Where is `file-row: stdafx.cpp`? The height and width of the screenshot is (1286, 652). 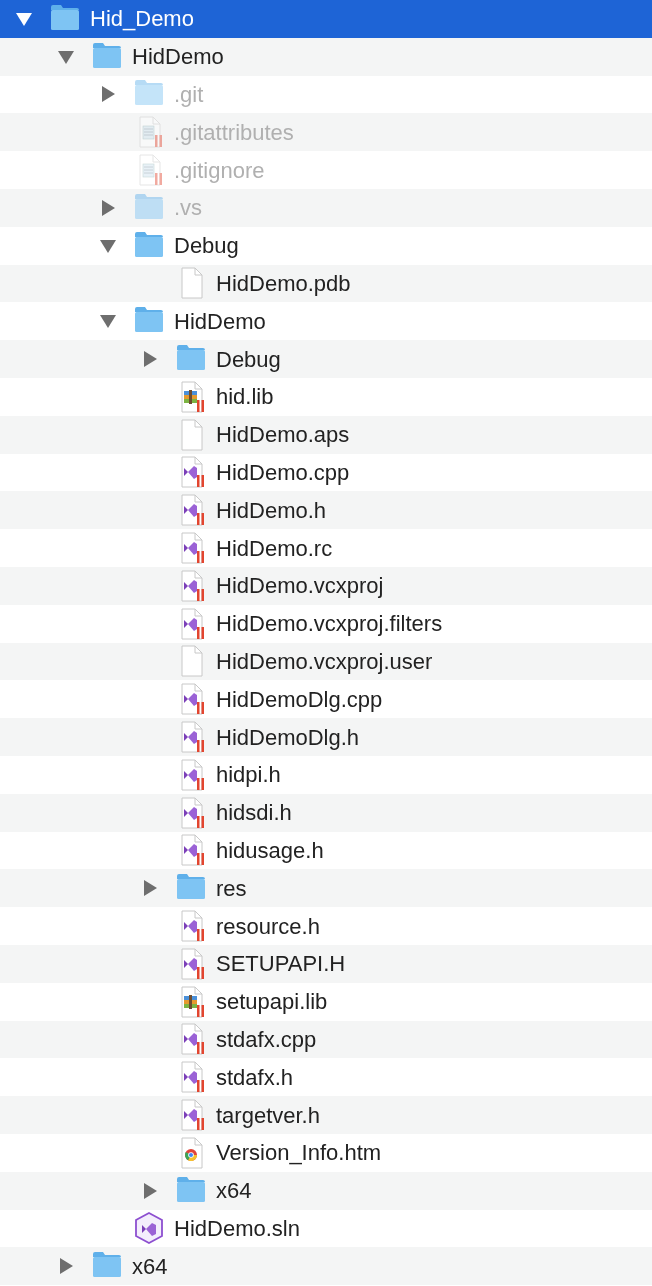 file-row: stdafx.cpp is located at coordinates (326, 1039).